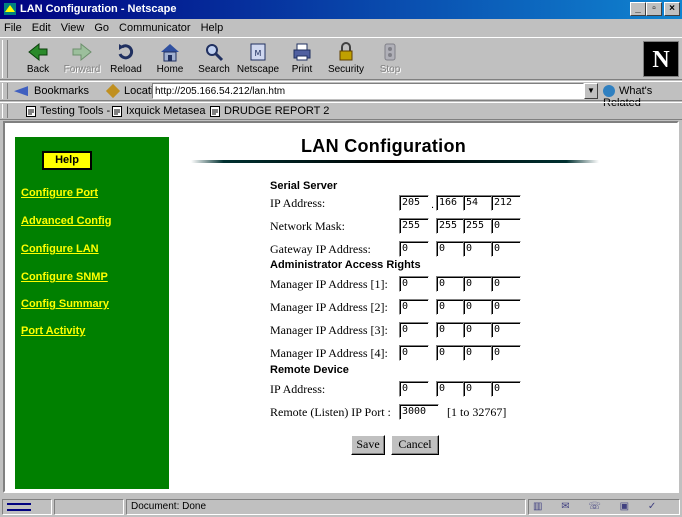 This screenshot has height=517, width=682. Describe the element at coordinates (329, 353) in the screenshot. I see `manager-4-label: Manager IP Address [4]:` at that location.